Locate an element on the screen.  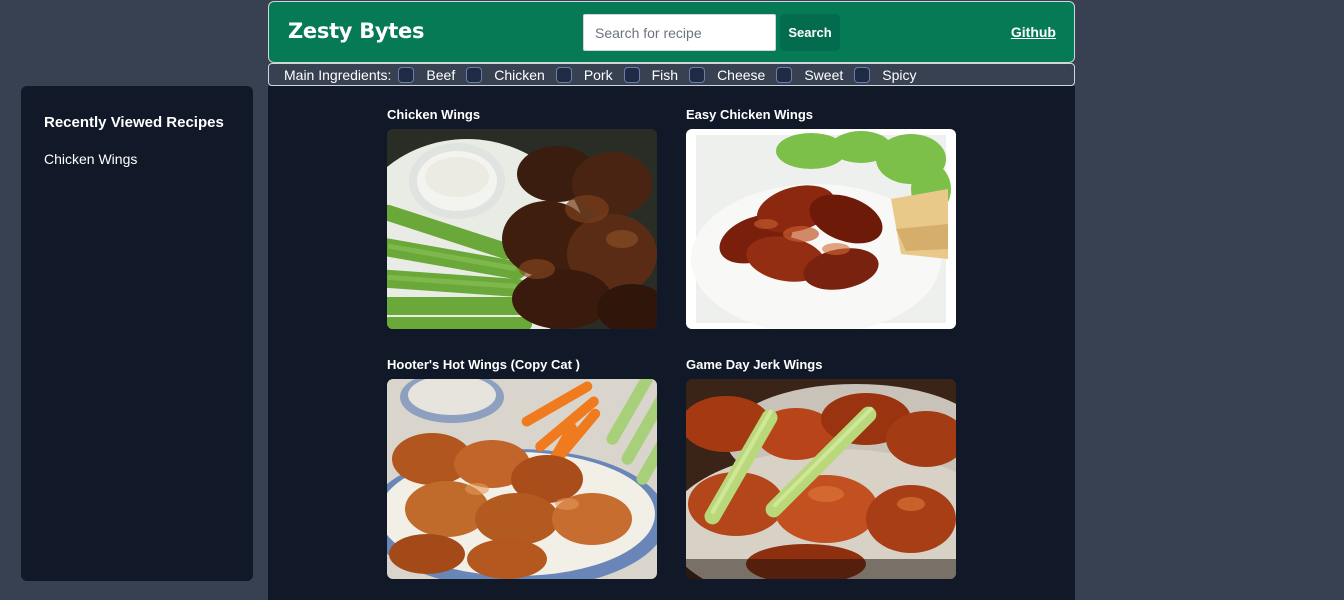
recently-viewed-sidebar: Recently Viewed Recipes Chicken Wings is located at coordinates (137, 333).